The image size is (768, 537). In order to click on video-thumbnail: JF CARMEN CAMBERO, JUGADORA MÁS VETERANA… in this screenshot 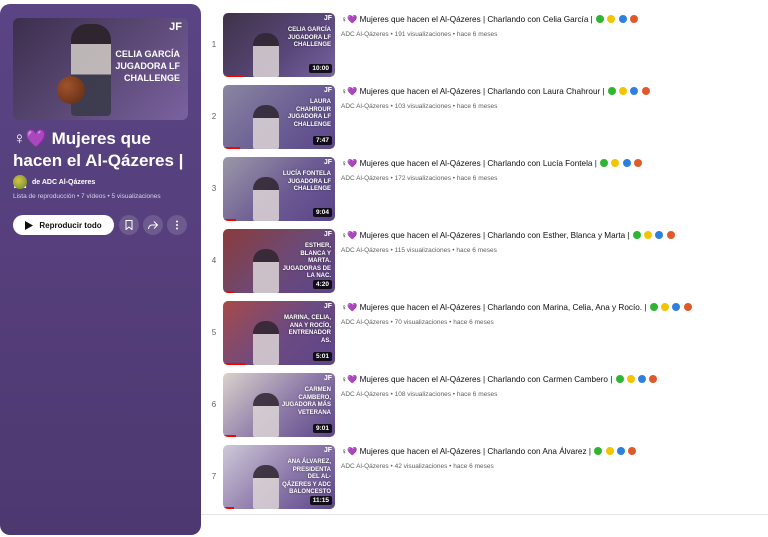, I will do `click(279, 405)`.